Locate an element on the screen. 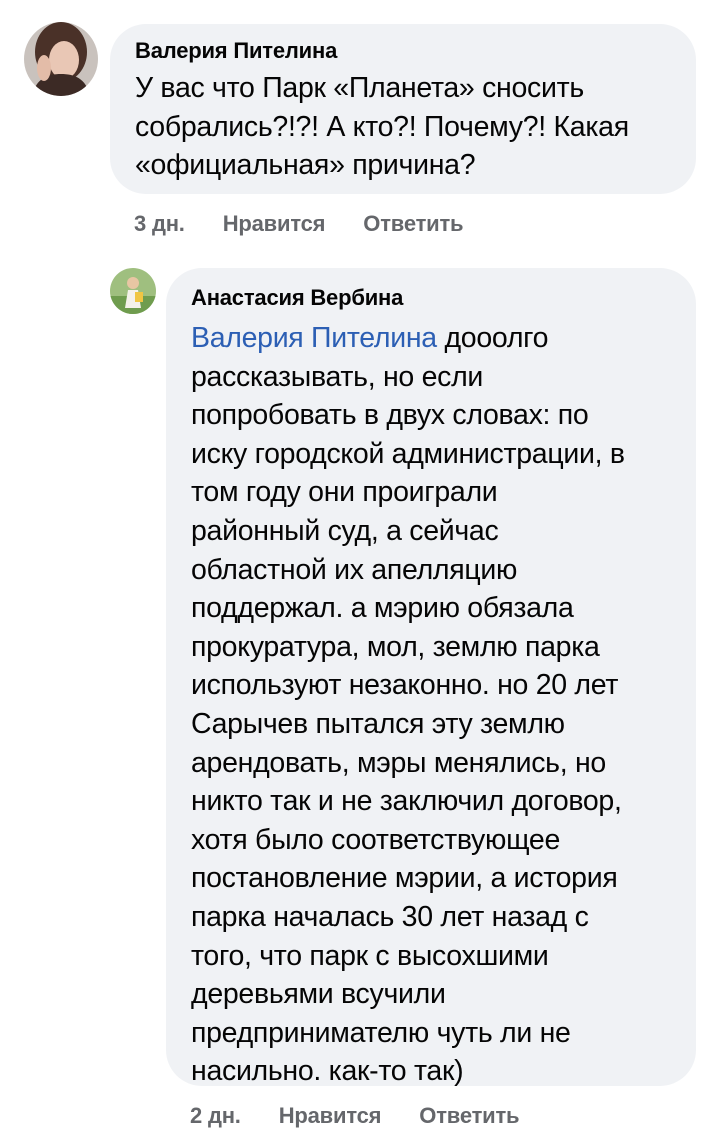 This screenshot has width=720, height=1147. comment-timestamp: 2 дн. is located at coordinates (215, 1116).